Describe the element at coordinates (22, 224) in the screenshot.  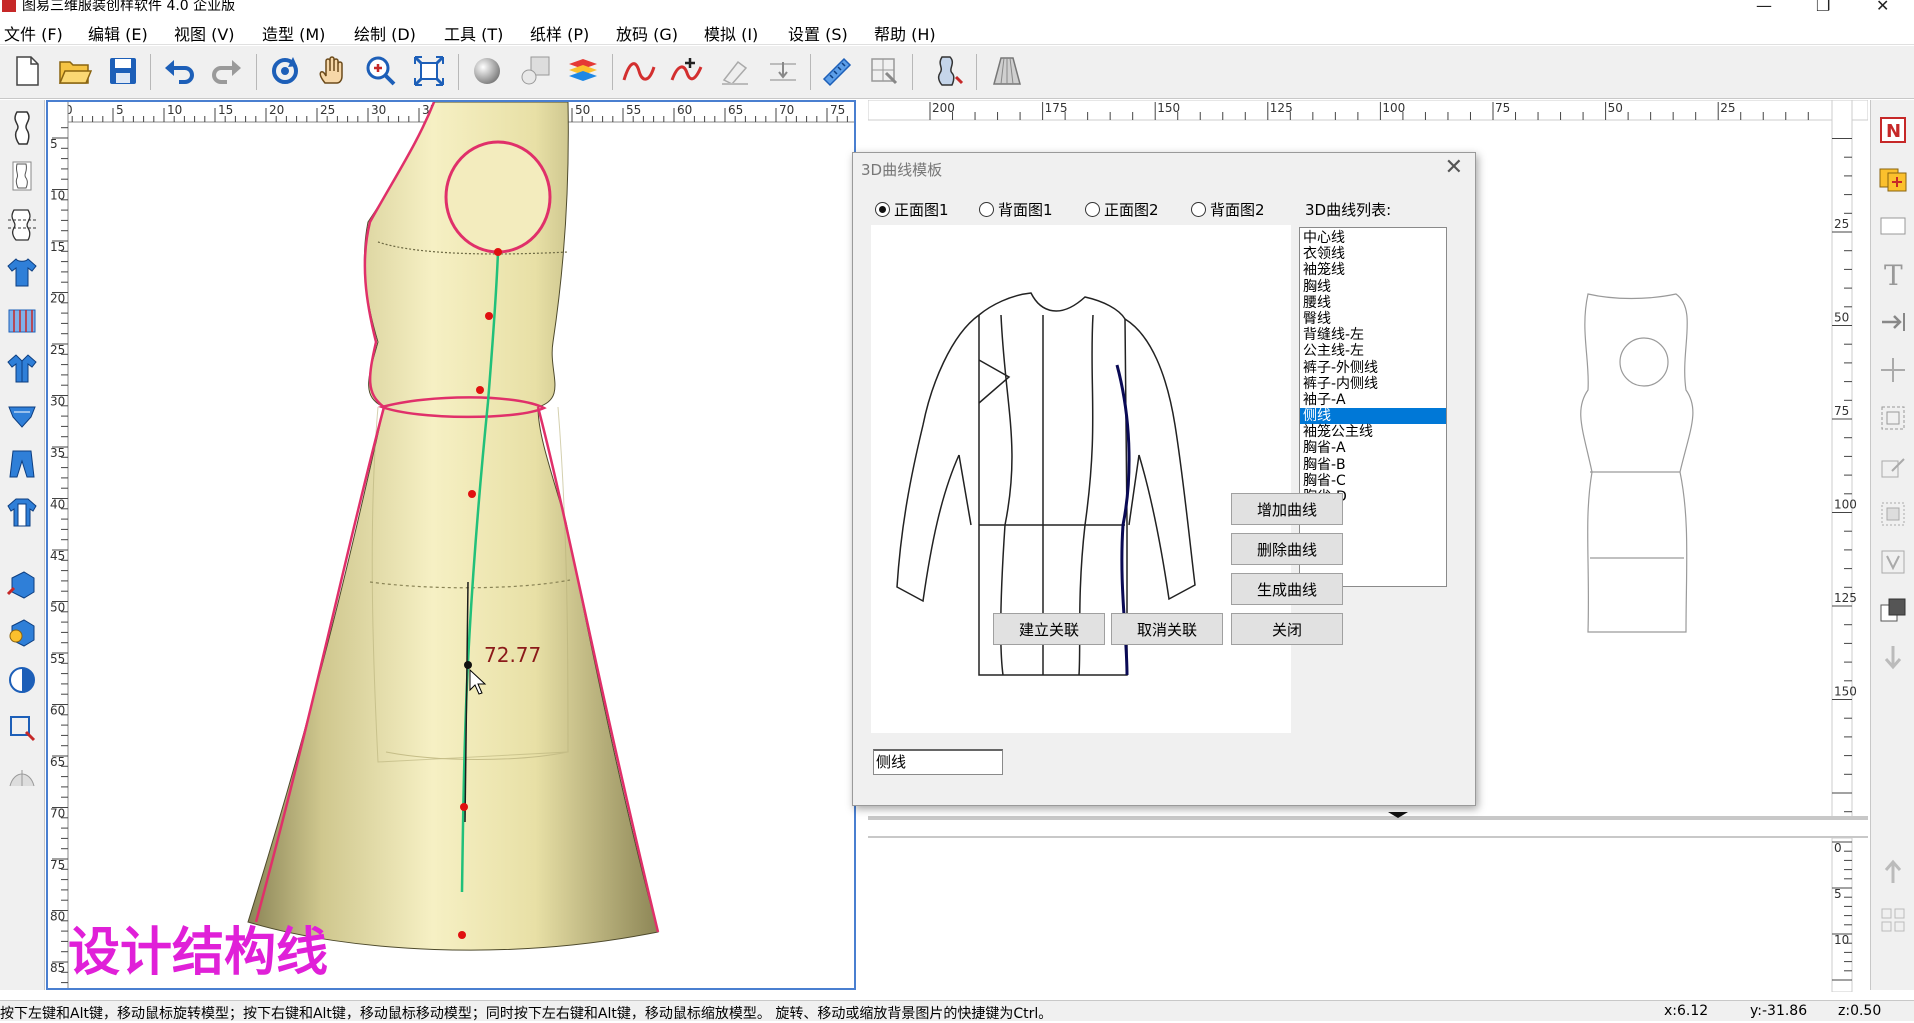
I see `body-measure-icon` at that location.